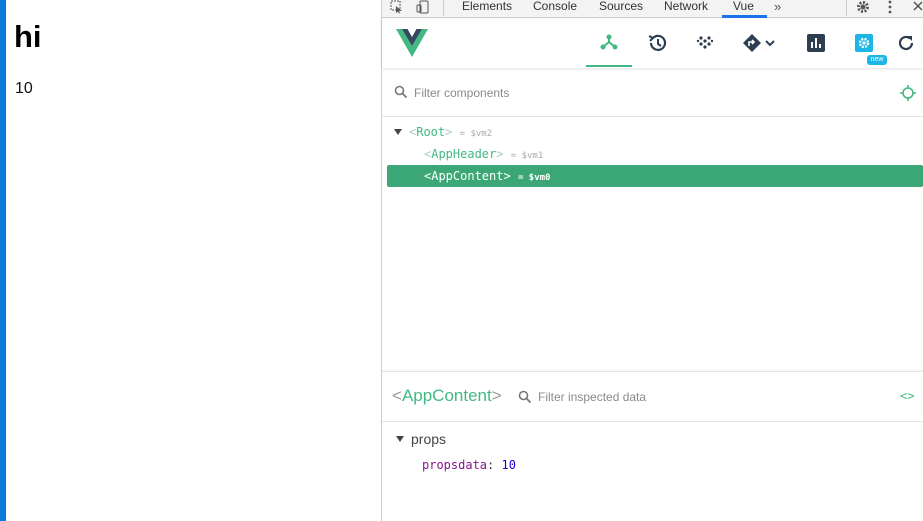 The height and width of the screenshot is (521, 923). Describe the element at coordinates (423, 8) in the screenshot. I see `device-toolbar-icon` at that location.